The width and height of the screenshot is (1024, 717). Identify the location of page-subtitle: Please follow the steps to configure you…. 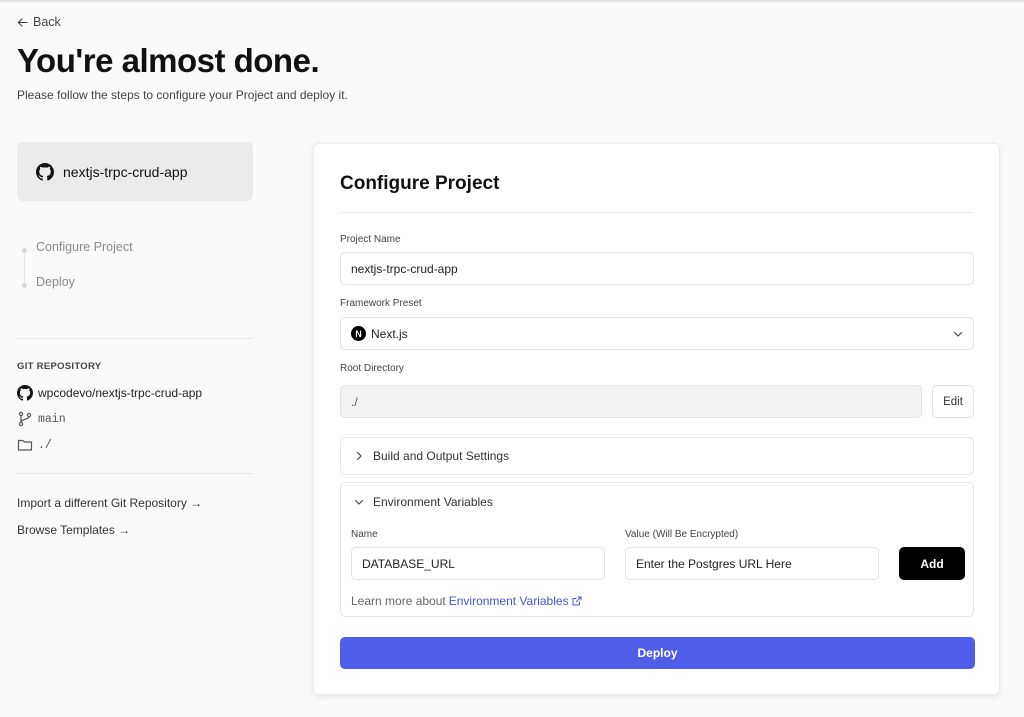
(182, 95).